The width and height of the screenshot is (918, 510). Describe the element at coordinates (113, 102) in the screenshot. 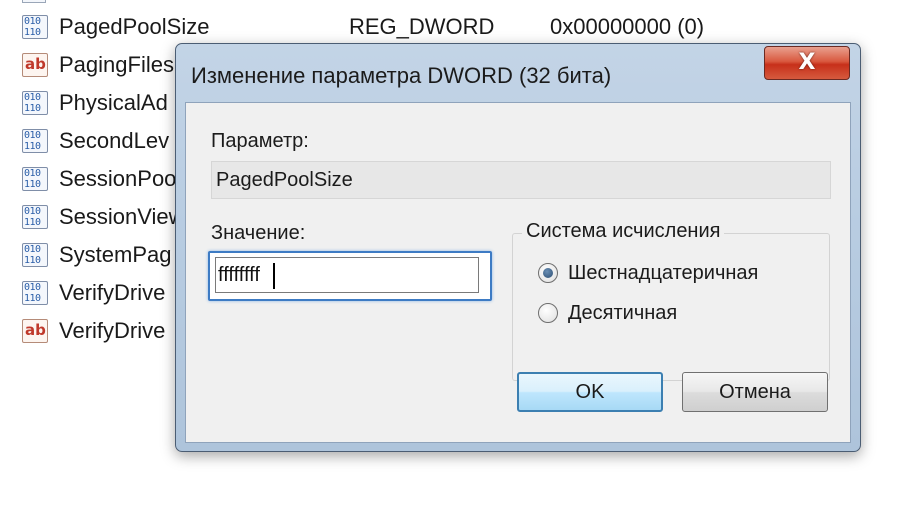

I see `registry-value-name: PhysicalAd` at that location.